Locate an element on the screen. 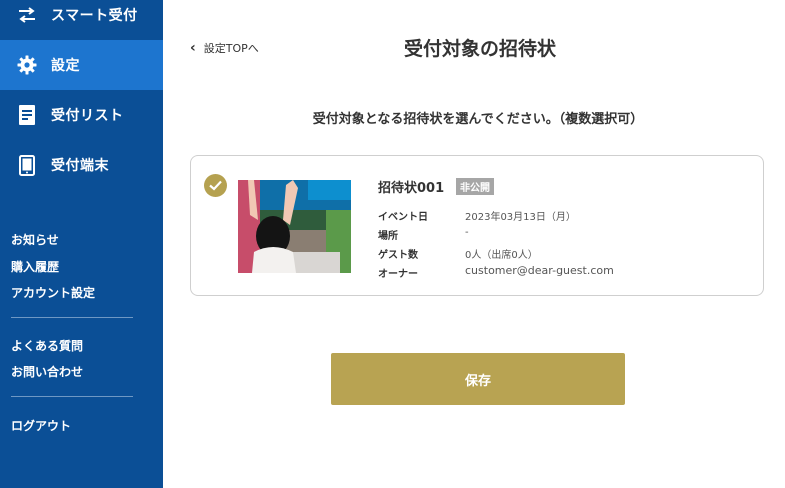 The image size is (785, 488). nav-label: スマート受付 is located at coordinates (94, 16).